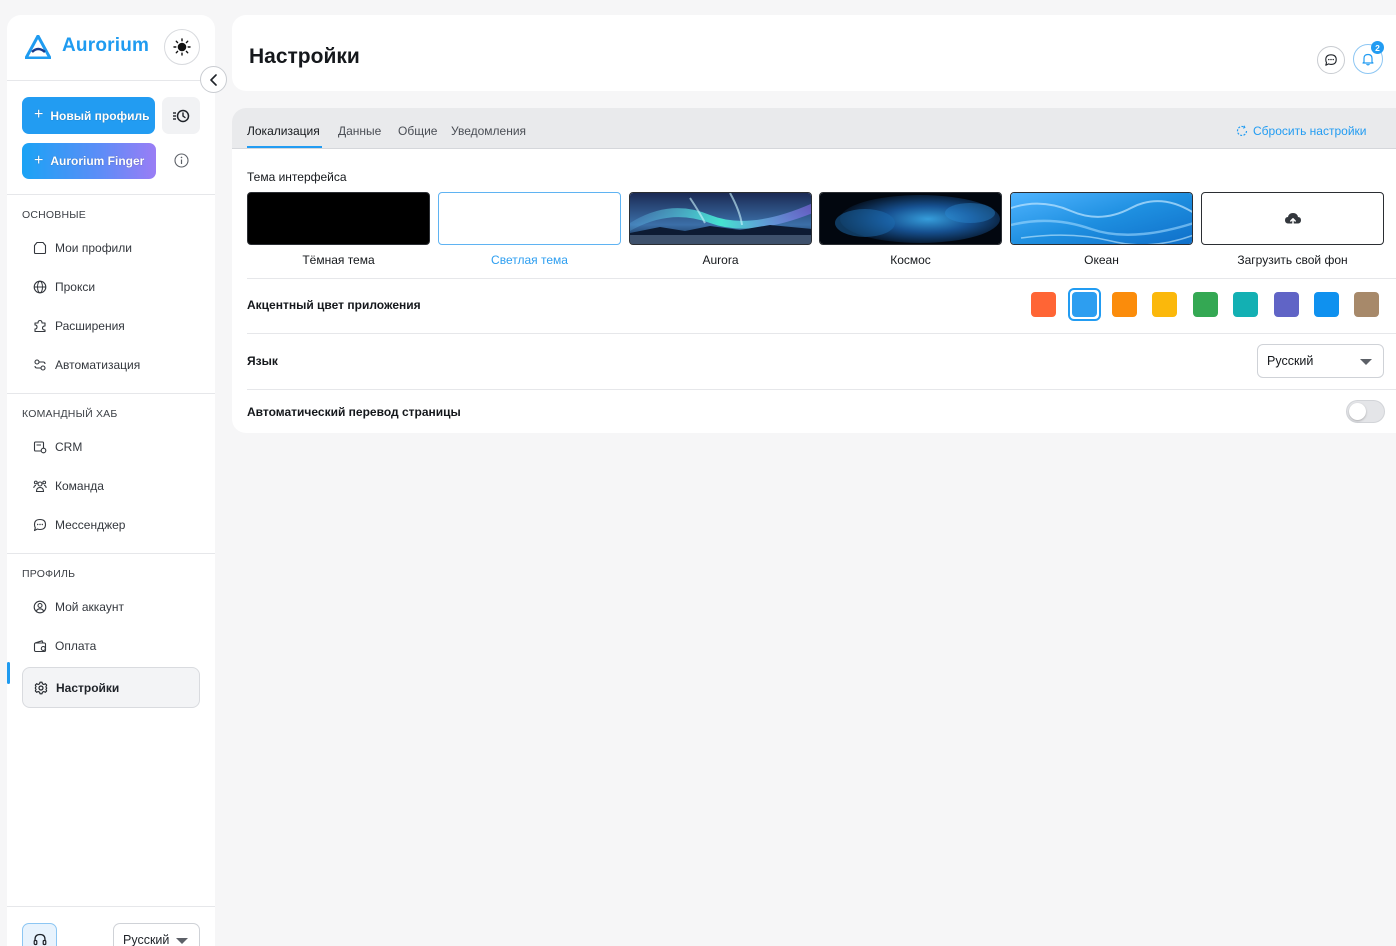 Image resolution: width=1396 pixels, height=946 pixels. Describe the element at coordinates (40, 447) in the screenshot. I see `crm-icon` at that location.